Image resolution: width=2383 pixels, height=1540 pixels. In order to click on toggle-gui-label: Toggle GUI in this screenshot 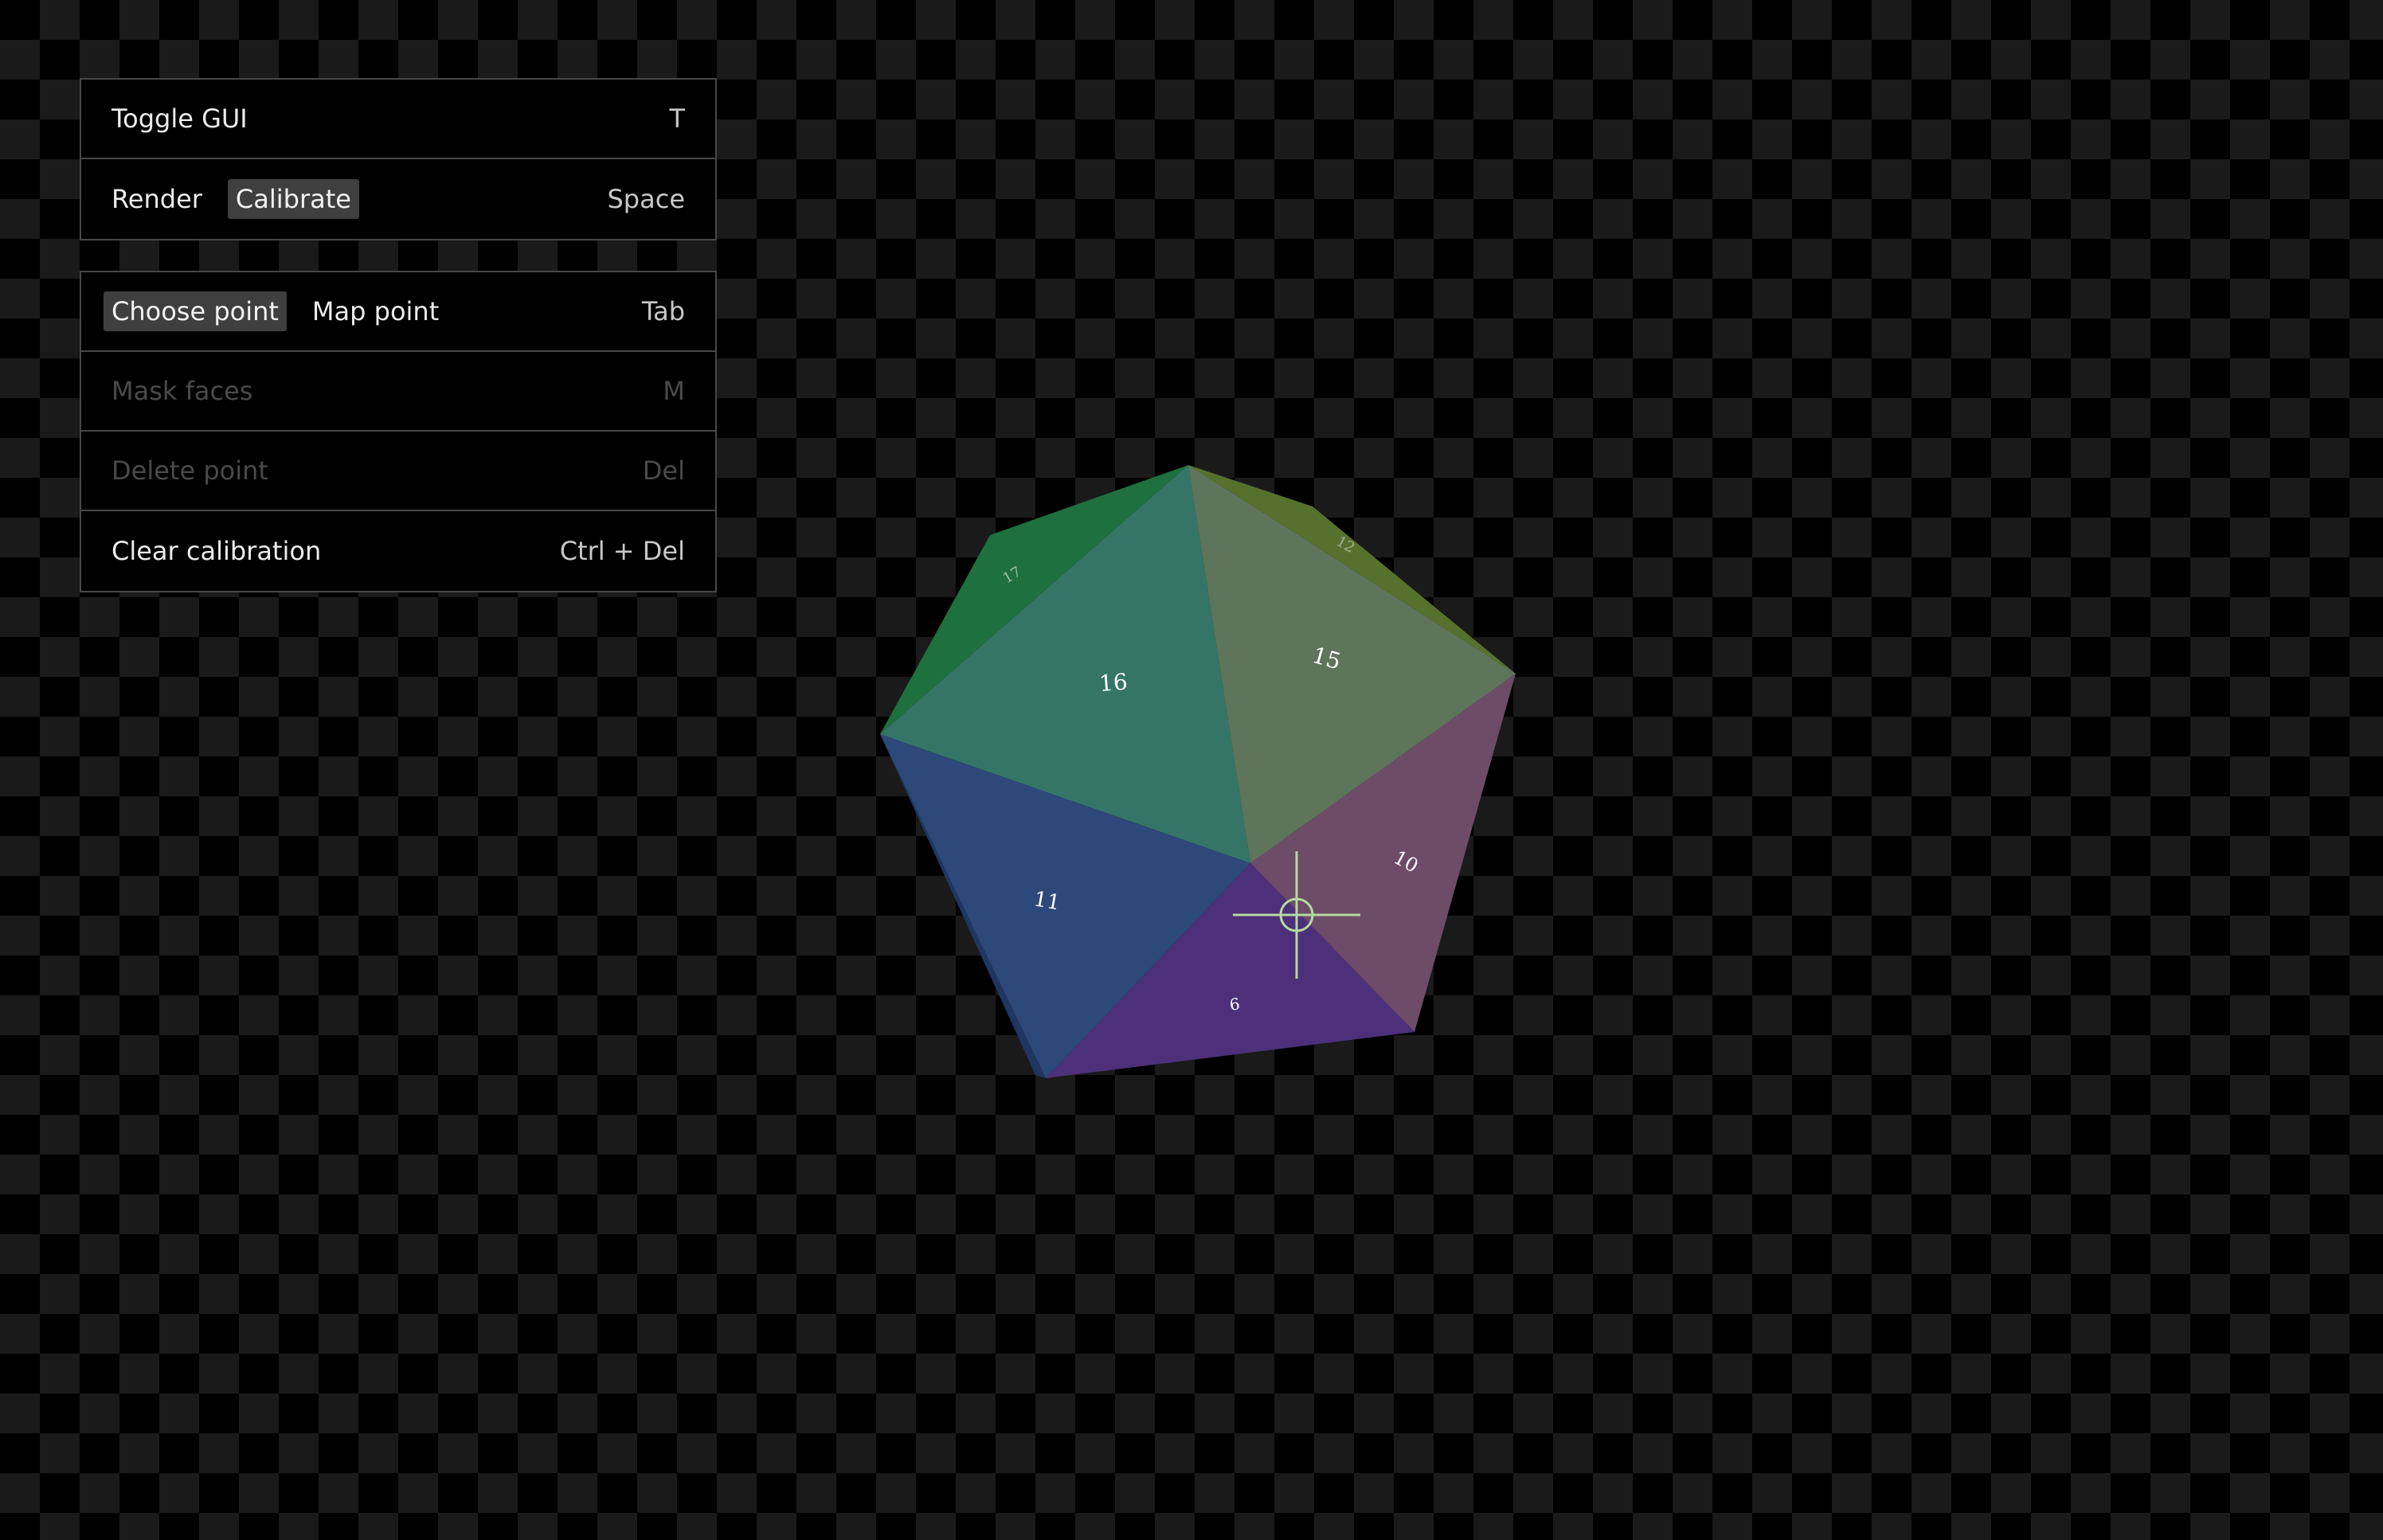, I will do `click(180, 119)`.